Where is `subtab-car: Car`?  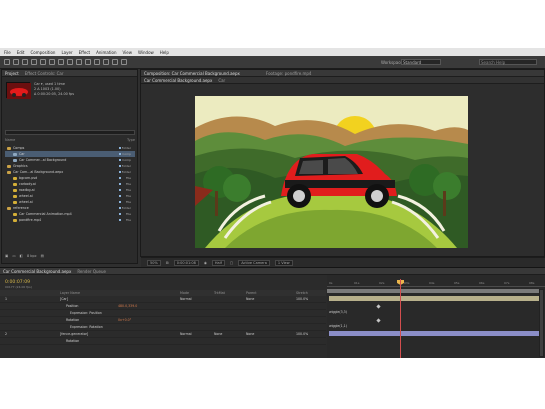 subtab-car: Car is located at coordinates (221, 80).